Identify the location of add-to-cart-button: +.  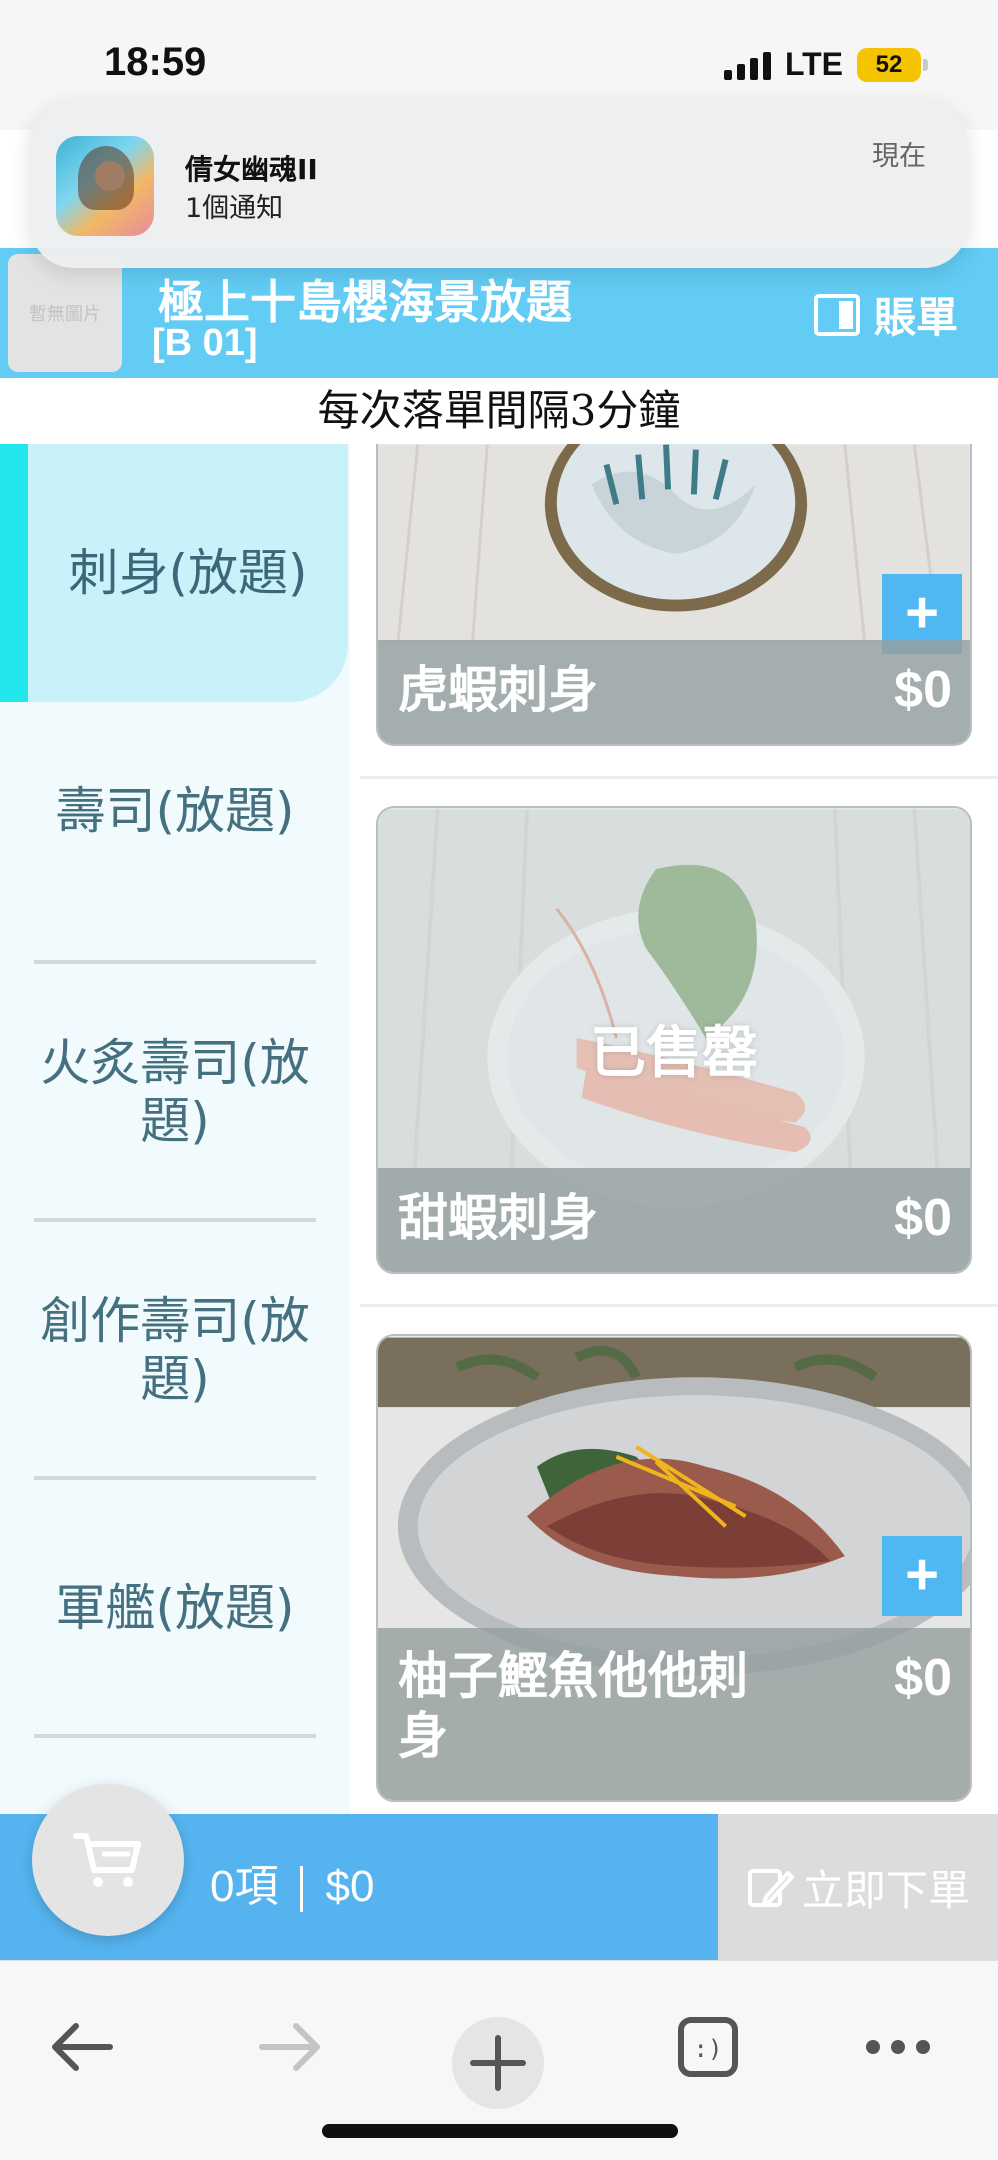
(922, 1576).